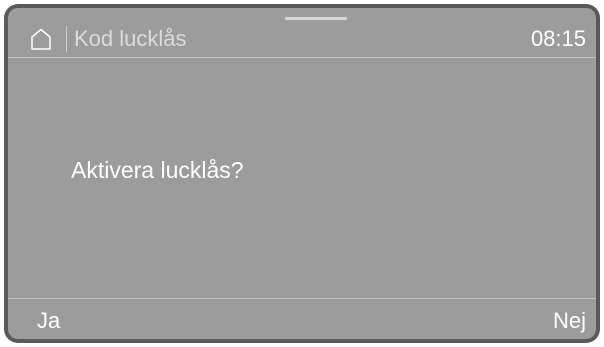 Image resolution: width=604 pixels, height=347 pixels. I want to click on clock-time: 08:15, so click(558, 38).